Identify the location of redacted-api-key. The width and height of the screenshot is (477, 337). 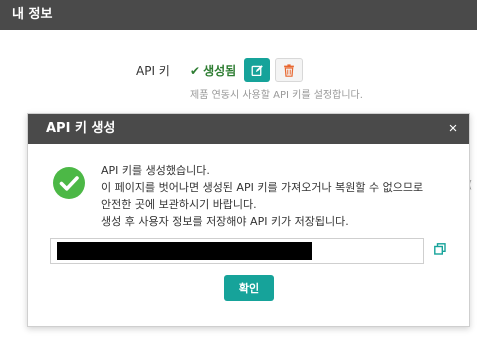
(184, 251).